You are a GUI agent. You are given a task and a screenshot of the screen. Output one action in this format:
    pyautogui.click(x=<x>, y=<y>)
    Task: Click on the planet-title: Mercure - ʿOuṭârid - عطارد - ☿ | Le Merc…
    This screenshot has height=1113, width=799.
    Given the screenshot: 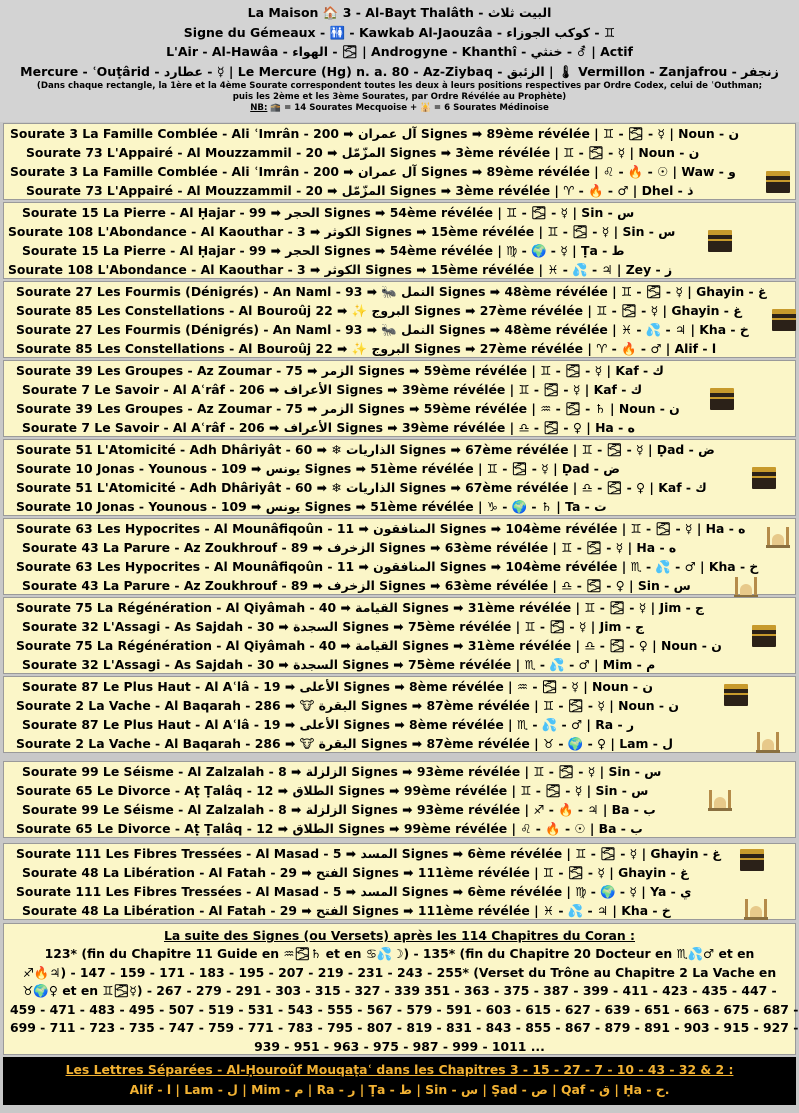 What is the action you would take?
    pyautogui.click(x=399, y=71)
    